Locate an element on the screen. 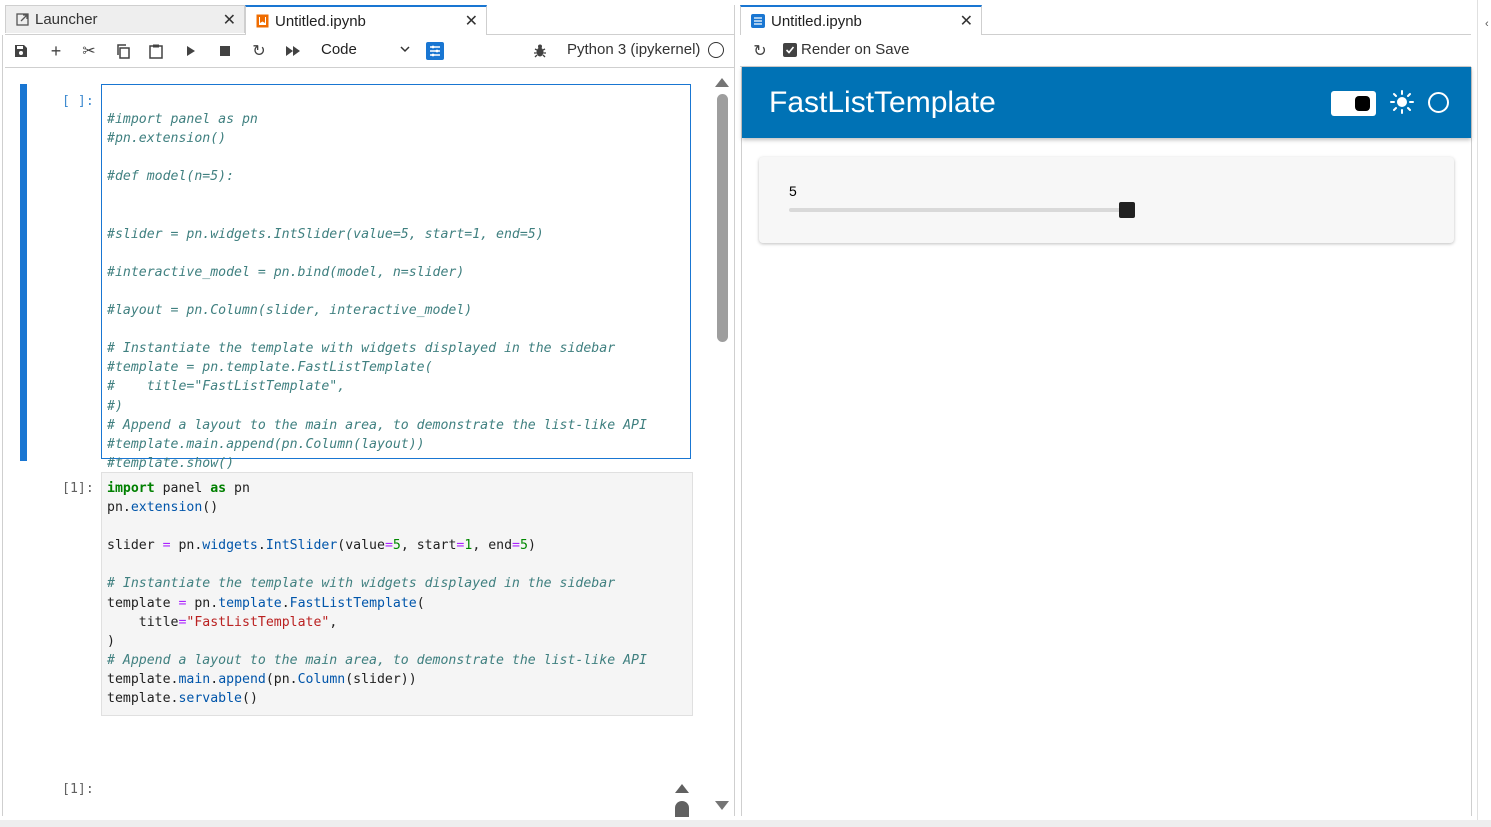 This screenshot has height=827, width=1491. add-cell-icon: + is located at coordinates (56, 51).